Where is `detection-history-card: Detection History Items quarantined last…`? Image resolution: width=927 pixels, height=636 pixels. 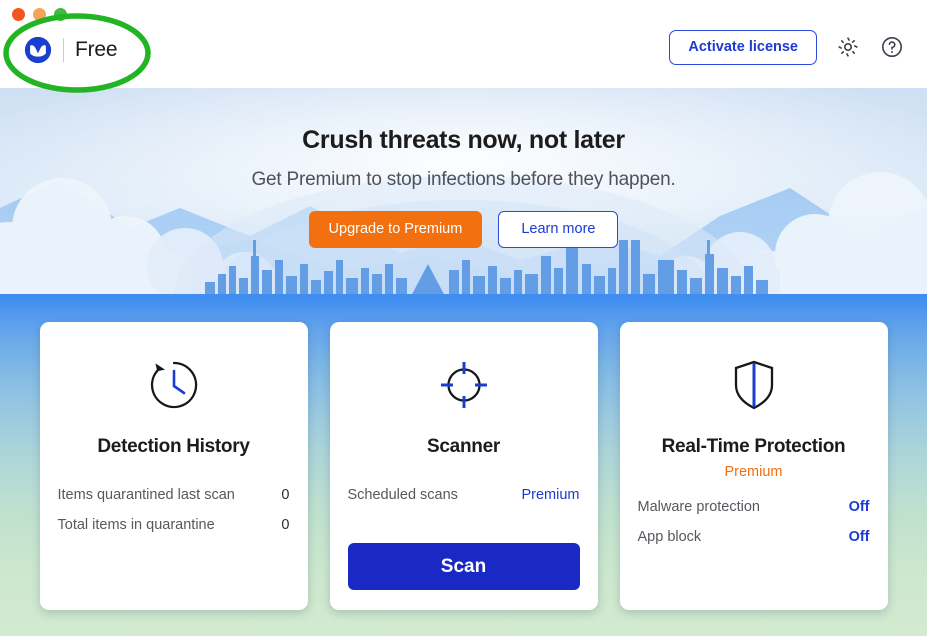
detection-history-card: Detection History Items quarantined last… is located at coordinates (173, 466).